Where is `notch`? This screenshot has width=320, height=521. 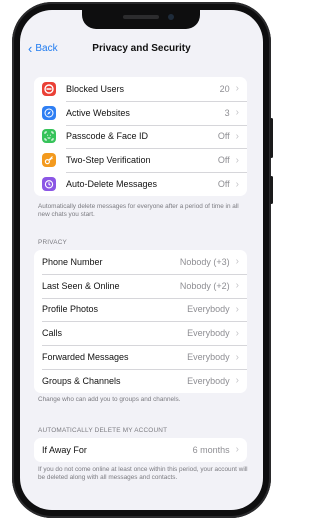 notch is located at coordinates (141, 19).